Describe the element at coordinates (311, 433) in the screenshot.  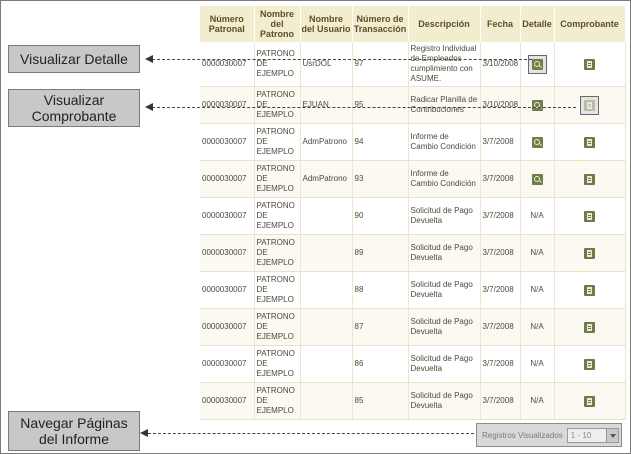
I see `callout-paginas-connector` at that location.